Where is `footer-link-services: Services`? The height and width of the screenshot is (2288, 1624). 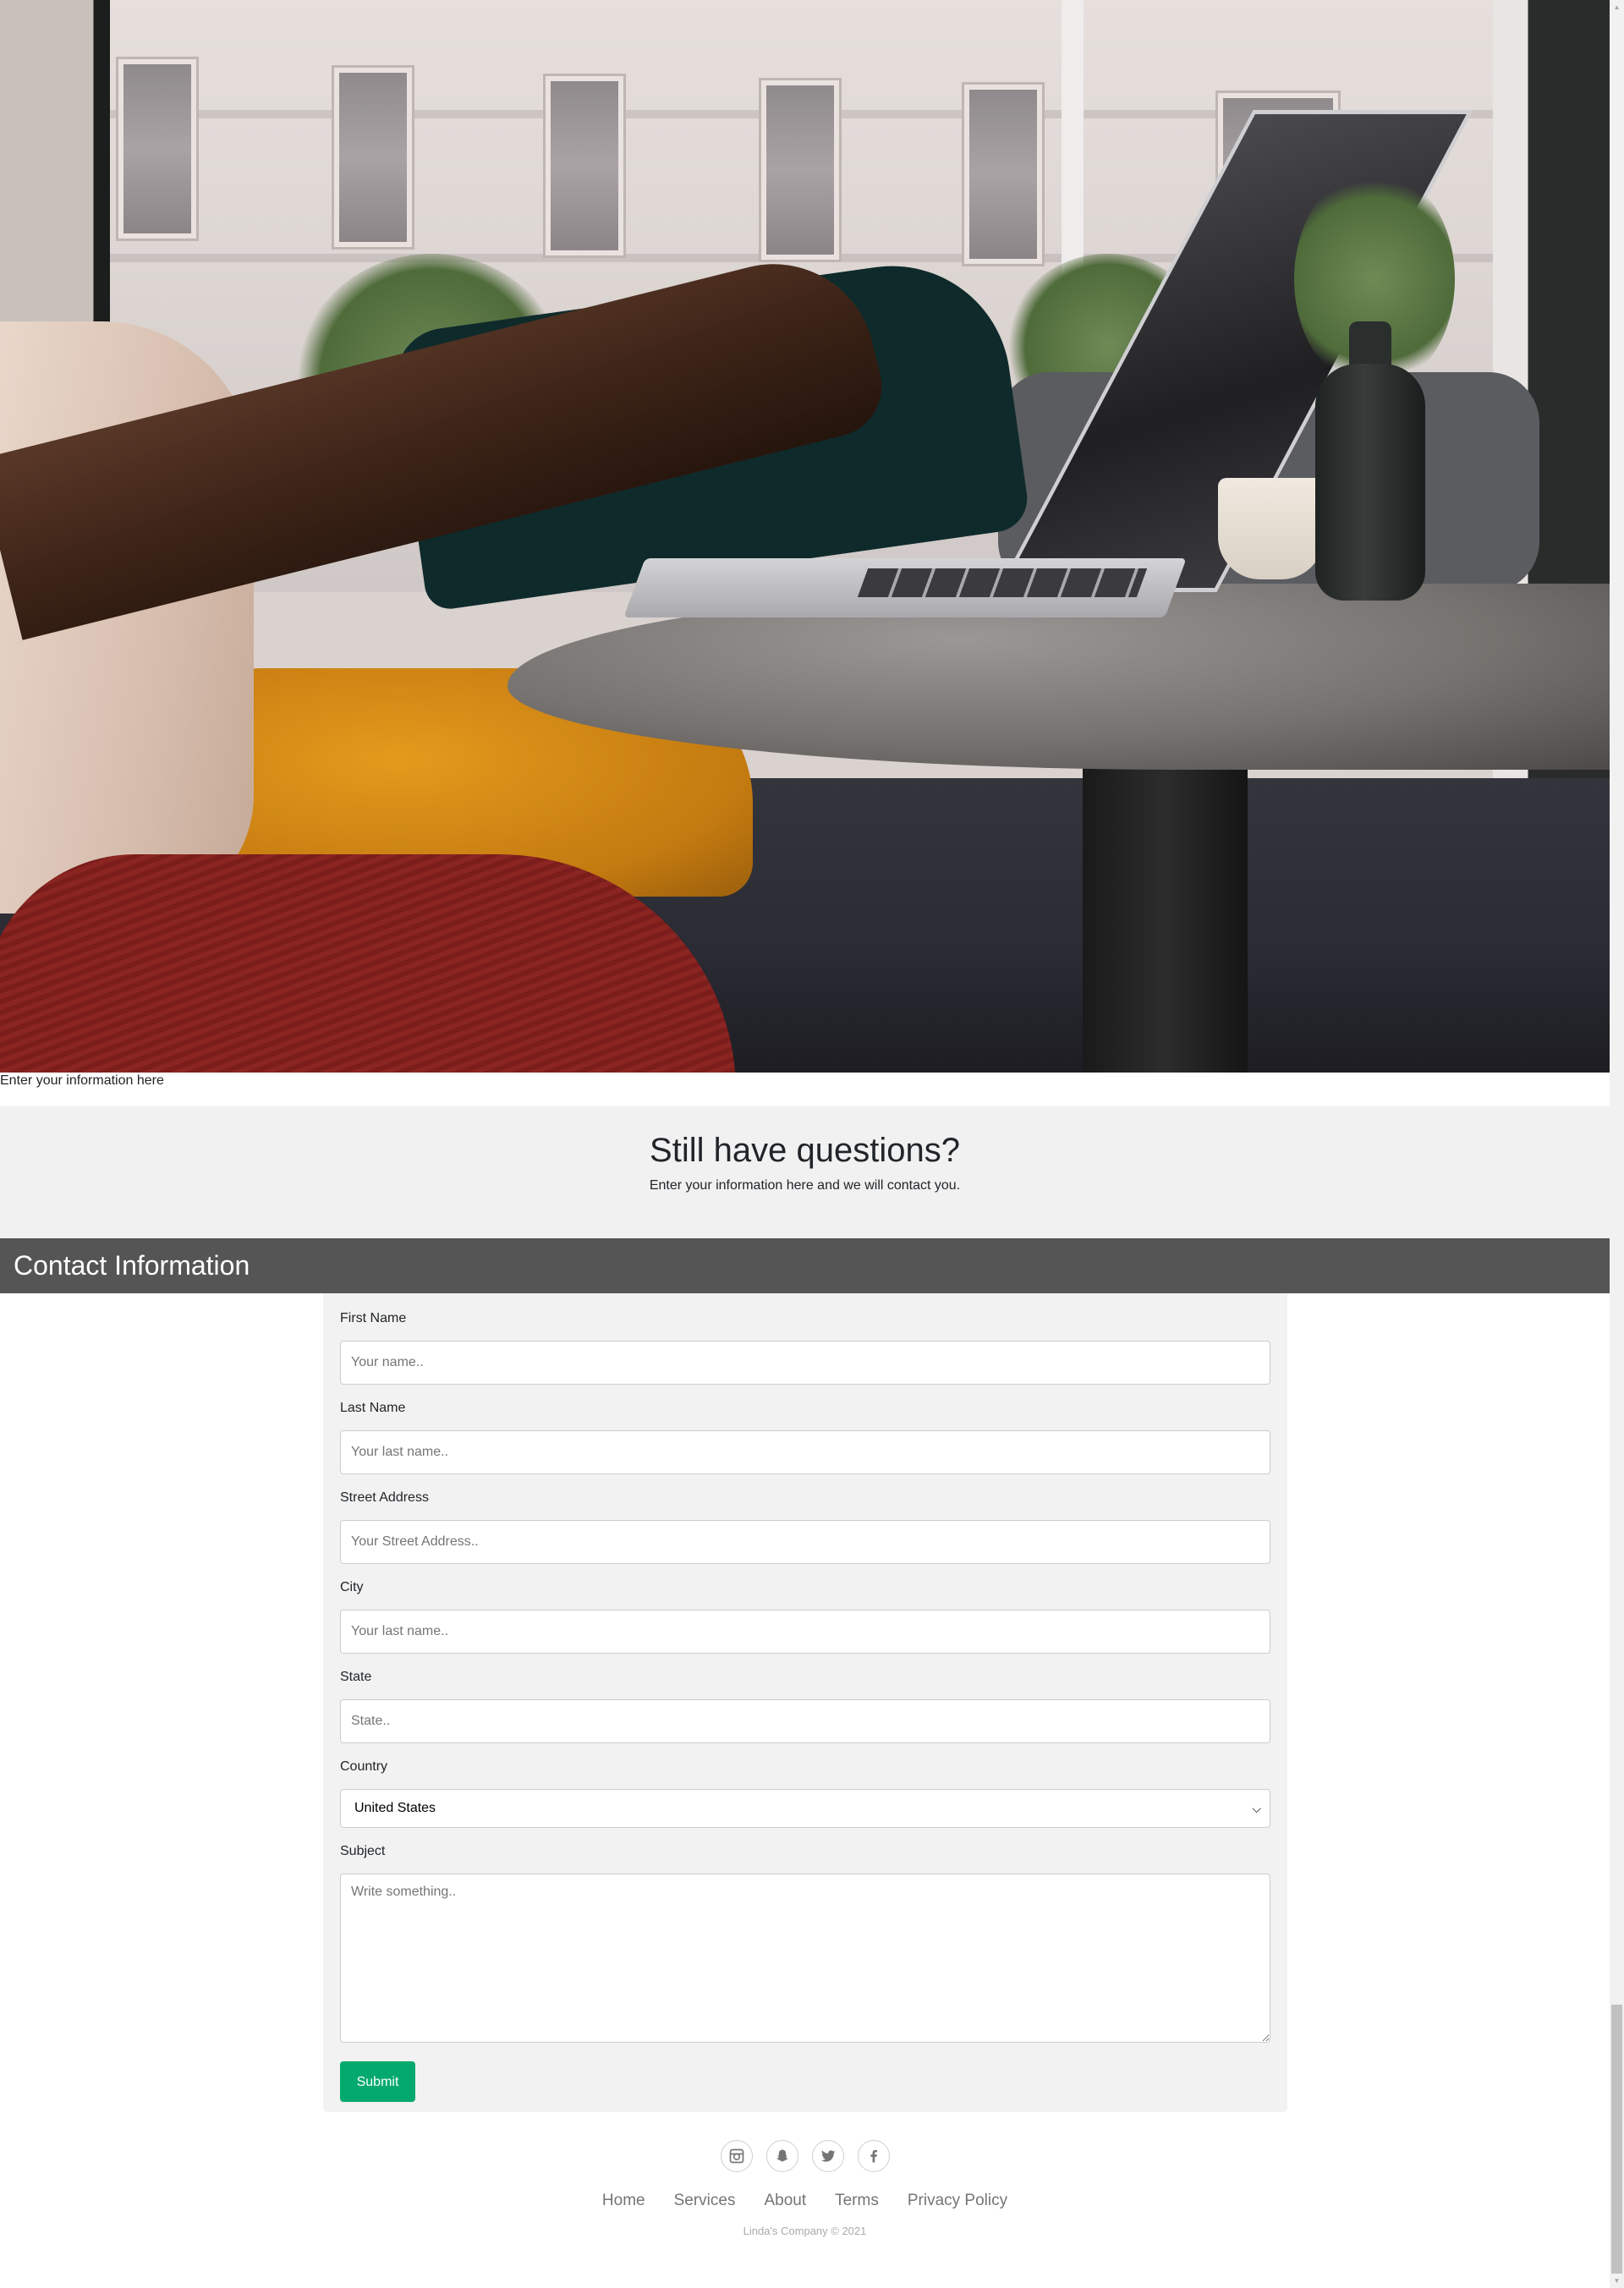
footer-link-services: Services is located at coordinates (705, 2201).